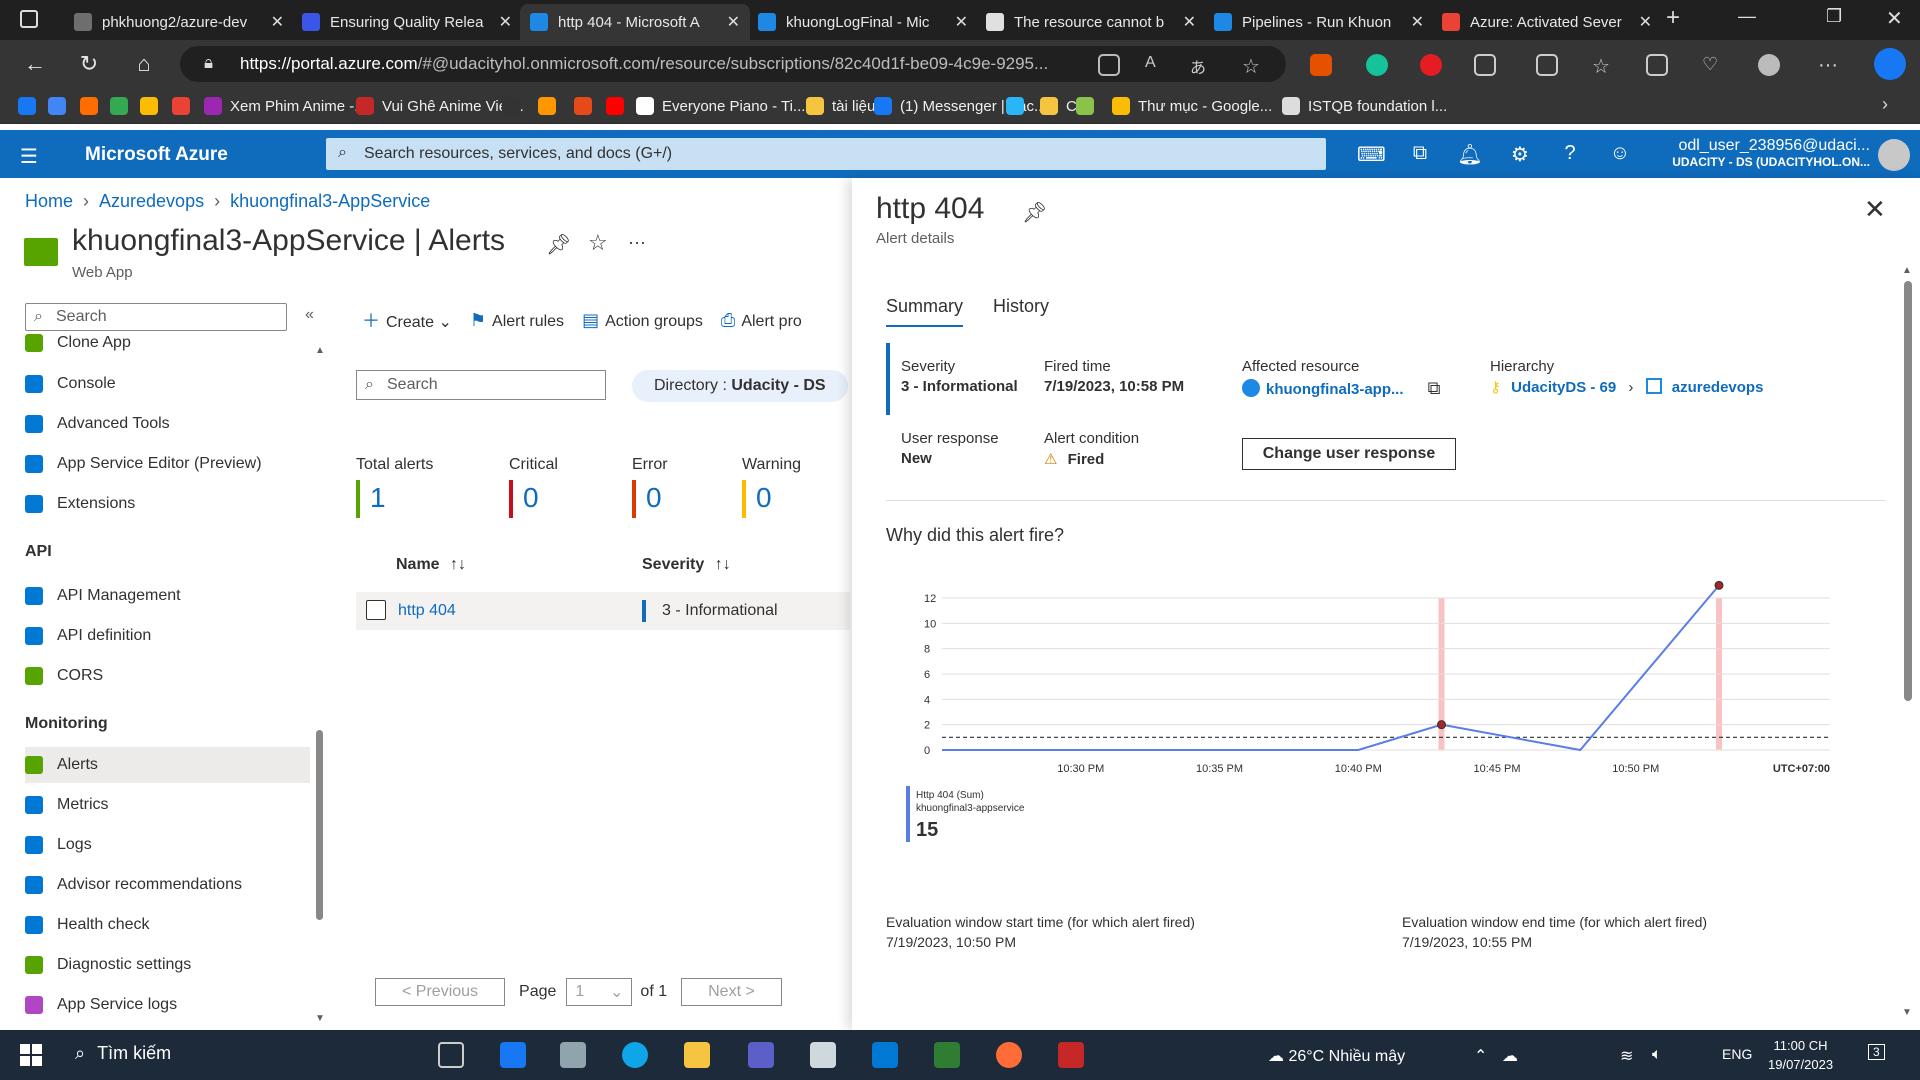 This screenshot has width=1920, height=1080. What do you see at coordinates (1800, 1055) in the screenshot?
I see `clock: 11:00 CH 19/07/2023` at bounding box center [1800, 1055].